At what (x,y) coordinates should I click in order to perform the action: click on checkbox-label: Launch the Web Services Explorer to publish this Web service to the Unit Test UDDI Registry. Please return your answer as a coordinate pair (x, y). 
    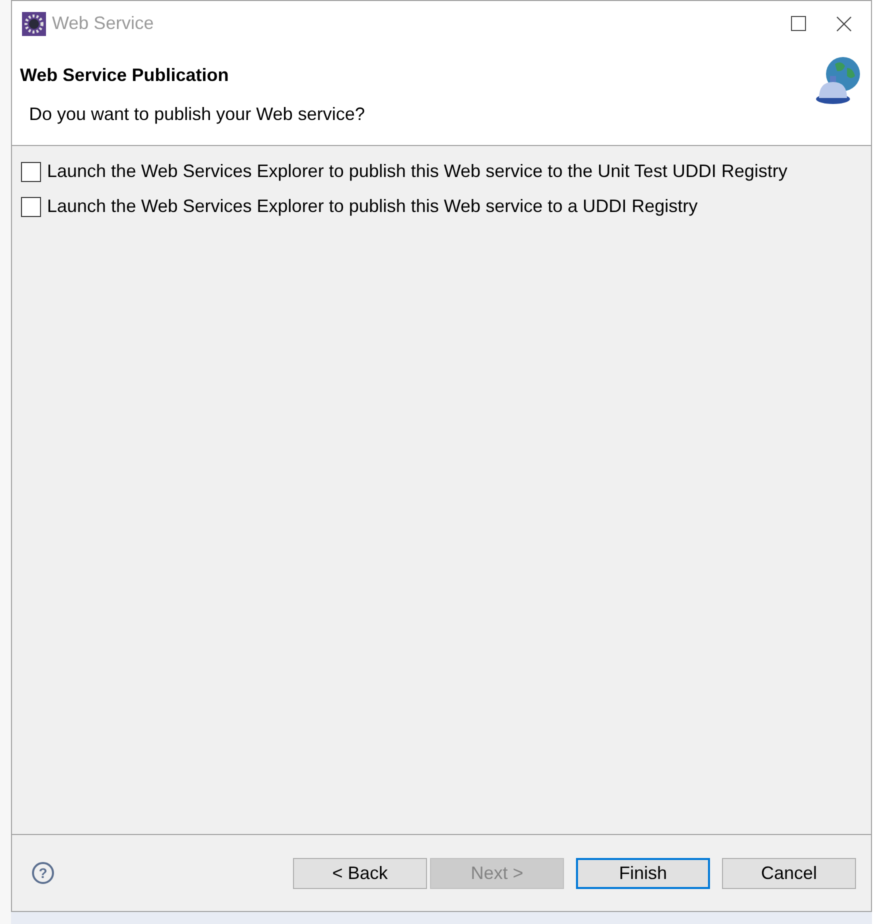
    Looking at the image, I should click on (417, 171).